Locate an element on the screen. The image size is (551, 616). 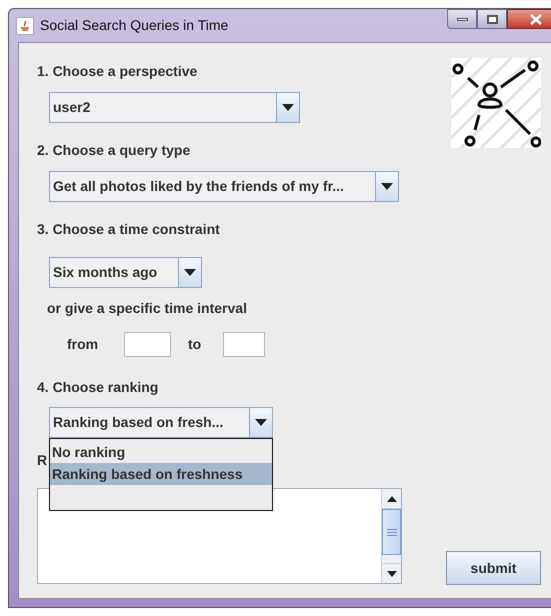
section-label: 1. Choose a perspective is located at coordinates (117, 71).